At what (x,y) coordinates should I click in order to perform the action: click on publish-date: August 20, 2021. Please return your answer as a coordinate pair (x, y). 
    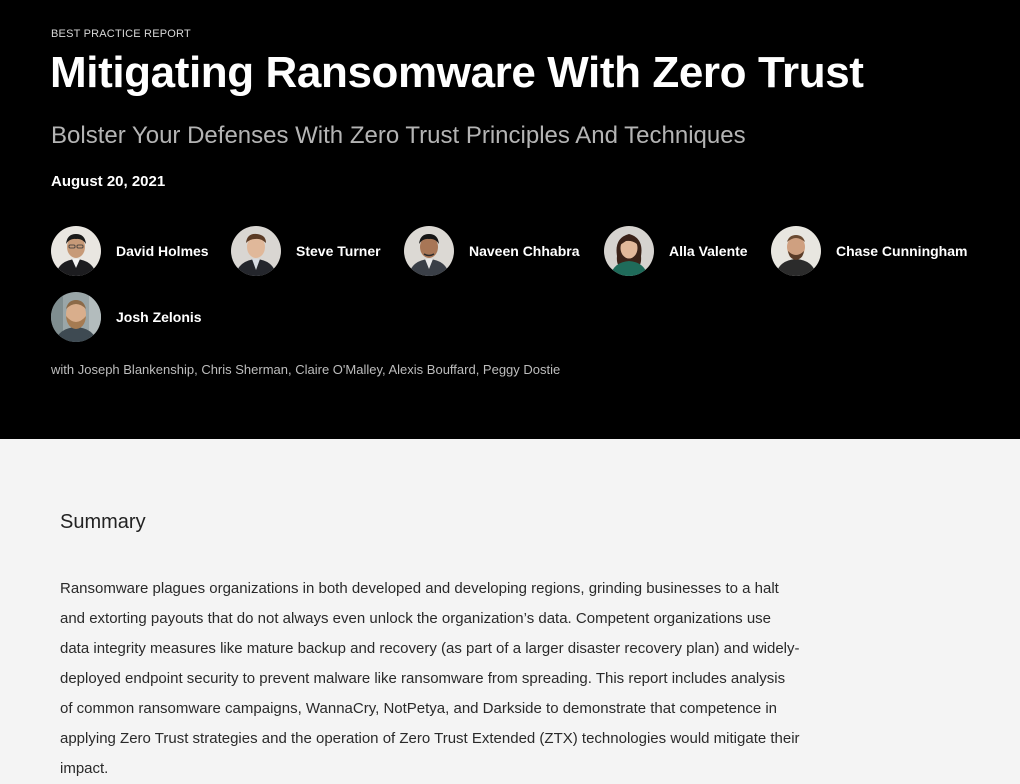
    Looking at the image, I should click on (108, 181).